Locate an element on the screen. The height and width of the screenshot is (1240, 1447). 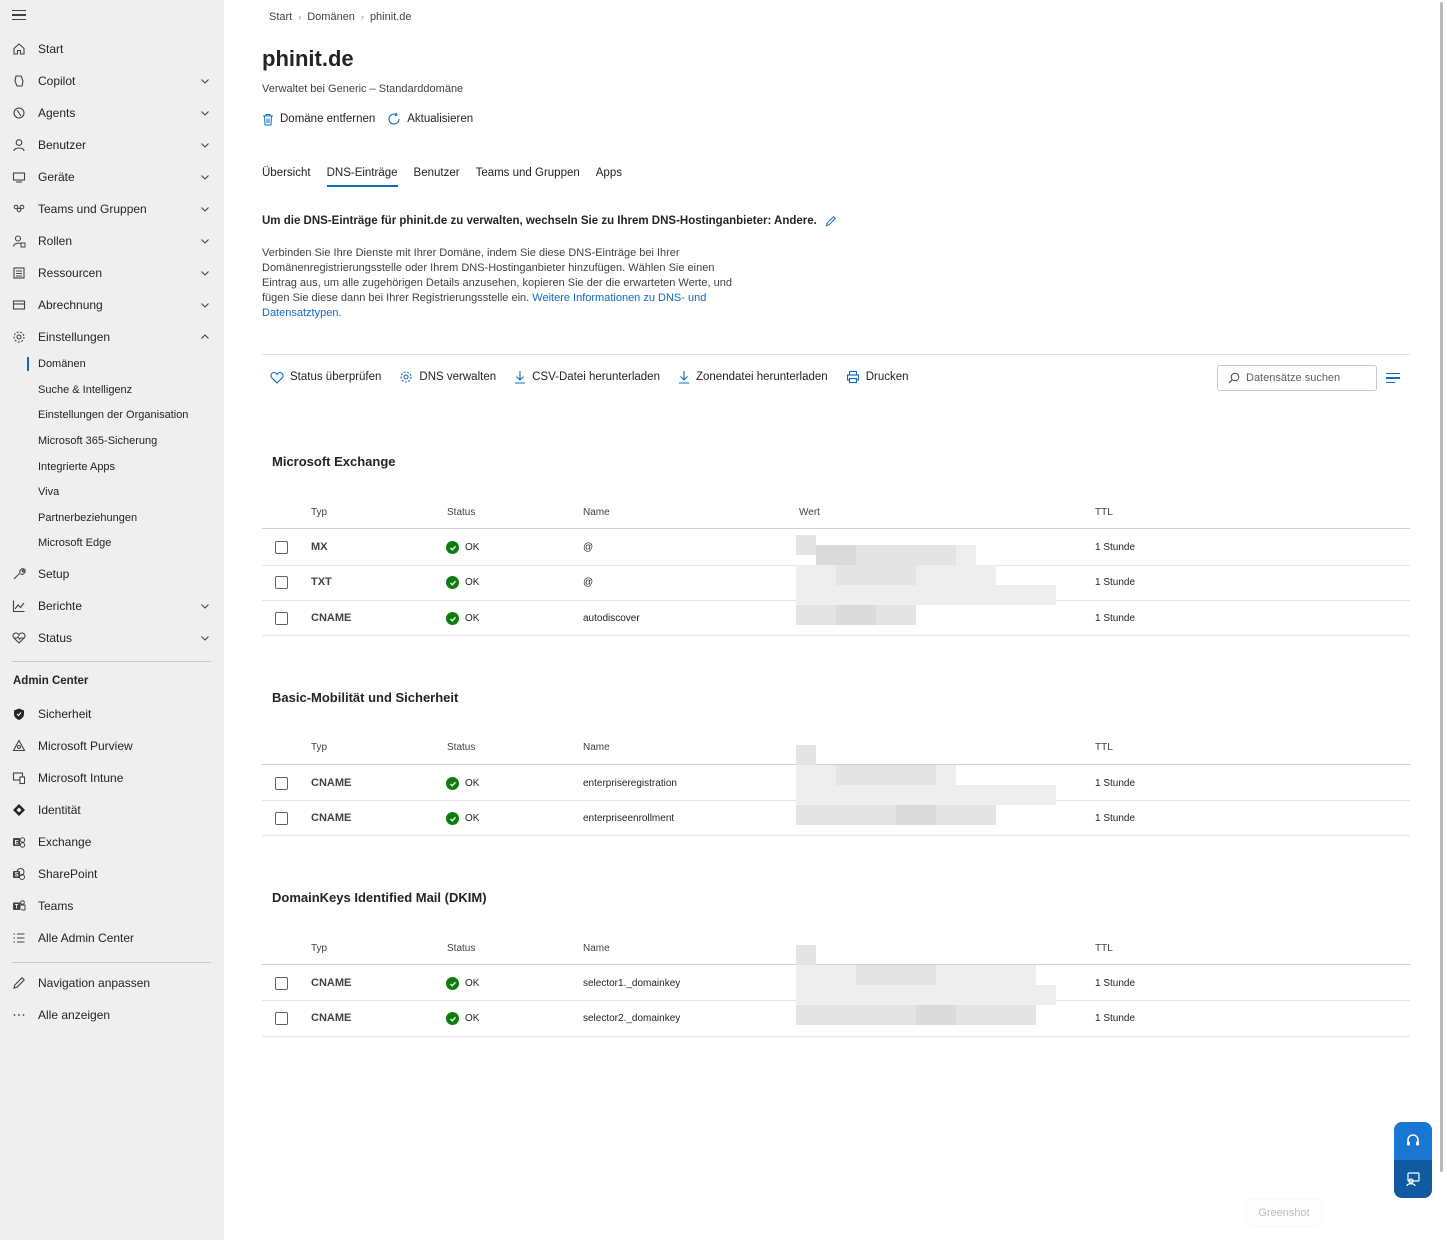
search-records-input: Datensätze suchen is located at coordinates (1297, 378).